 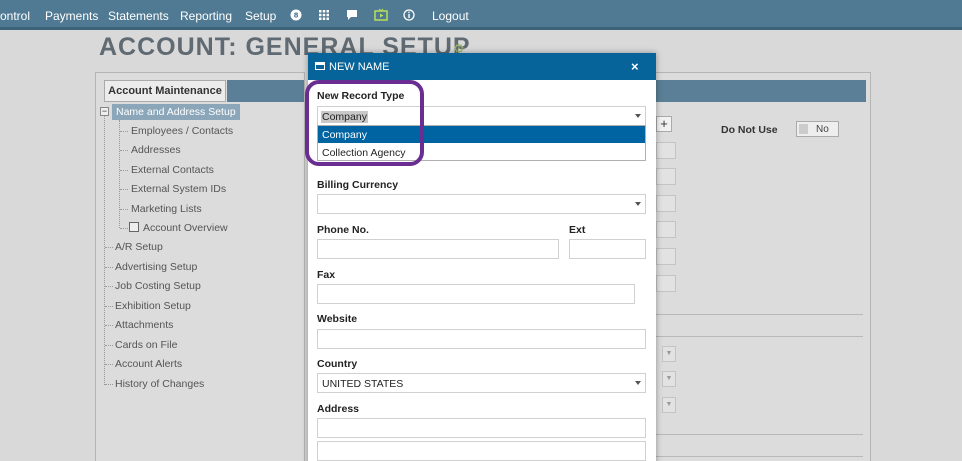 I want to click on overview-icon, so click(x=134, y=227).